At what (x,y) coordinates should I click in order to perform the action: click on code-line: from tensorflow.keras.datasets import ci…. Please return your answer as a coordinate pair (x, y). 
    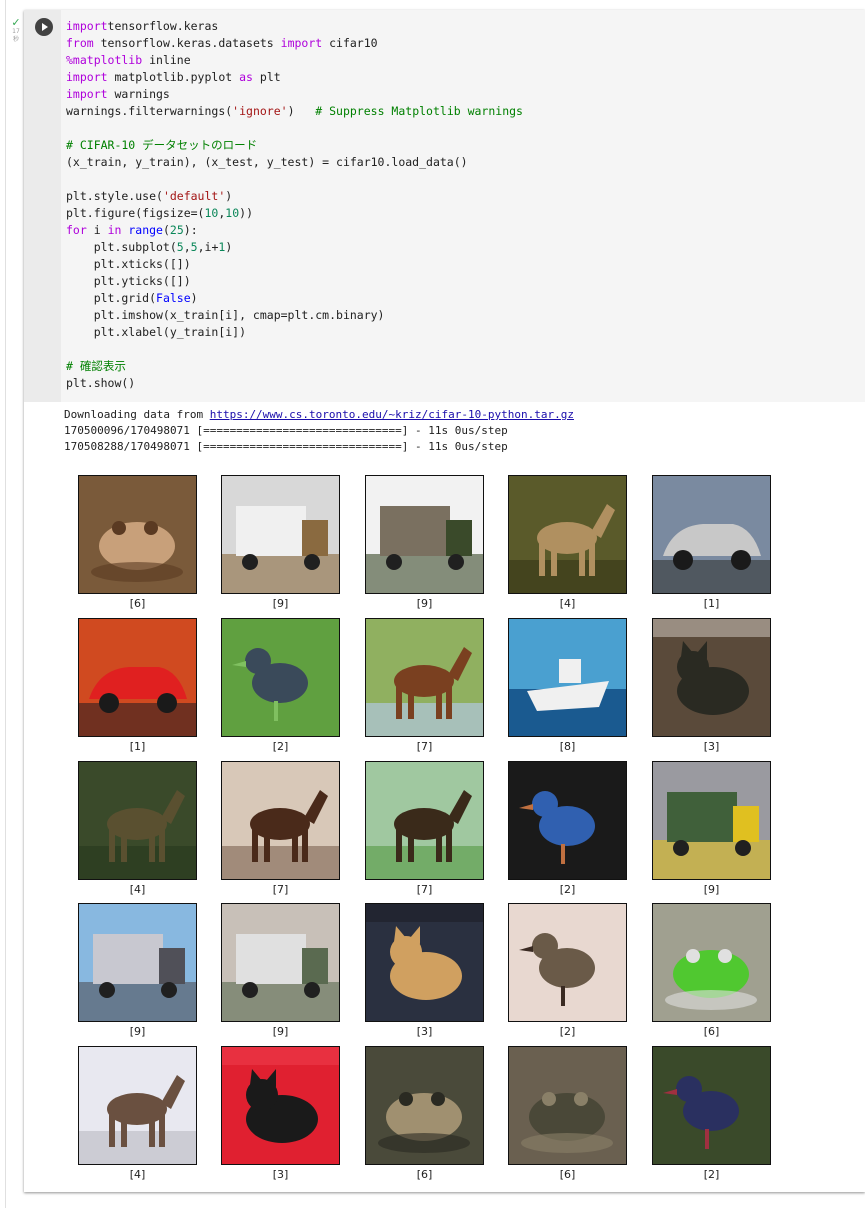
    Looking at the image, I should click on (465, 43).